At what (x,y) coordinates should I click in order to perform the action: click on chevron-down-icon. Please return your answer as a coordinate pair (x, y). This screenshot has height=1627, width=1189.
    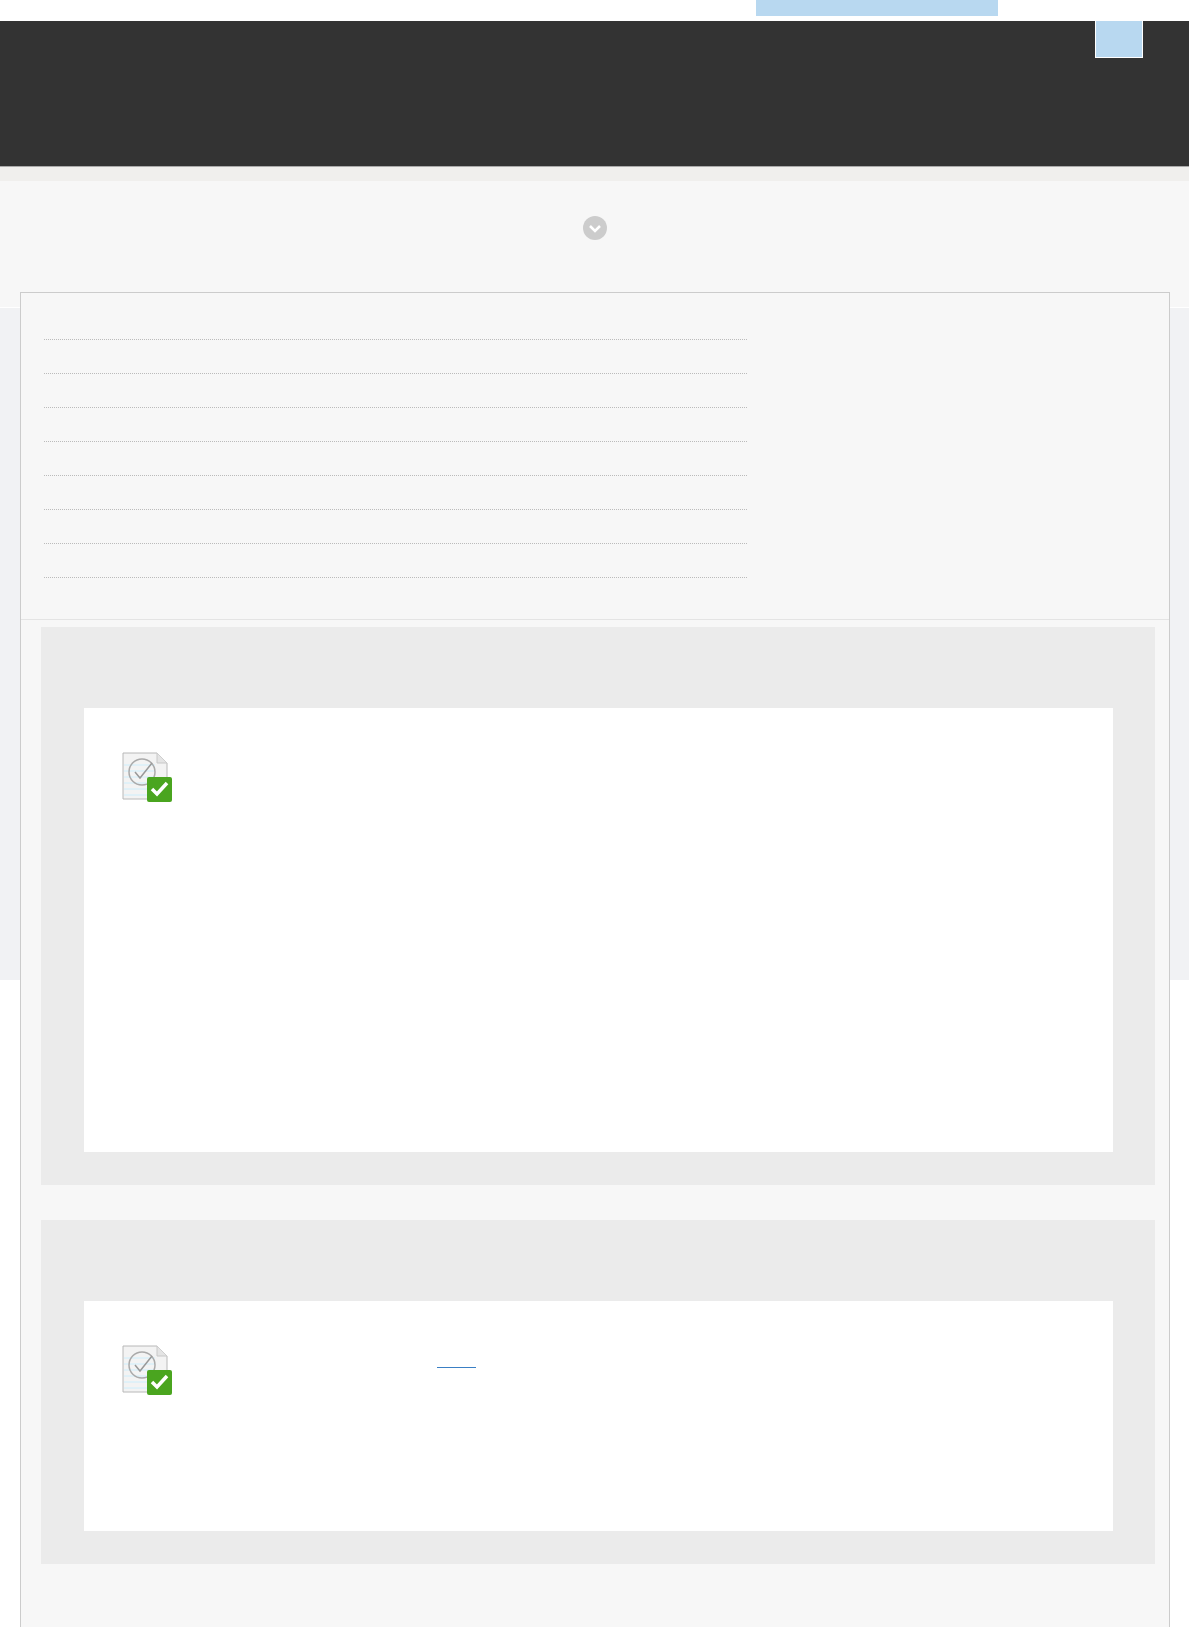
    Looking at the image, I should click on (594, 228).